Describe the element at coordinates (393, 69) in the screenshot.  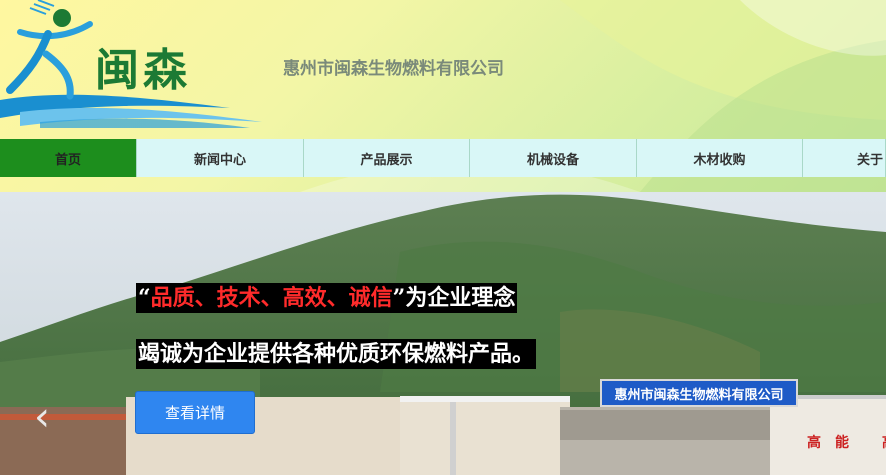
I see `company-name: 惠州市闽森生物燃料有限公司` at that location.